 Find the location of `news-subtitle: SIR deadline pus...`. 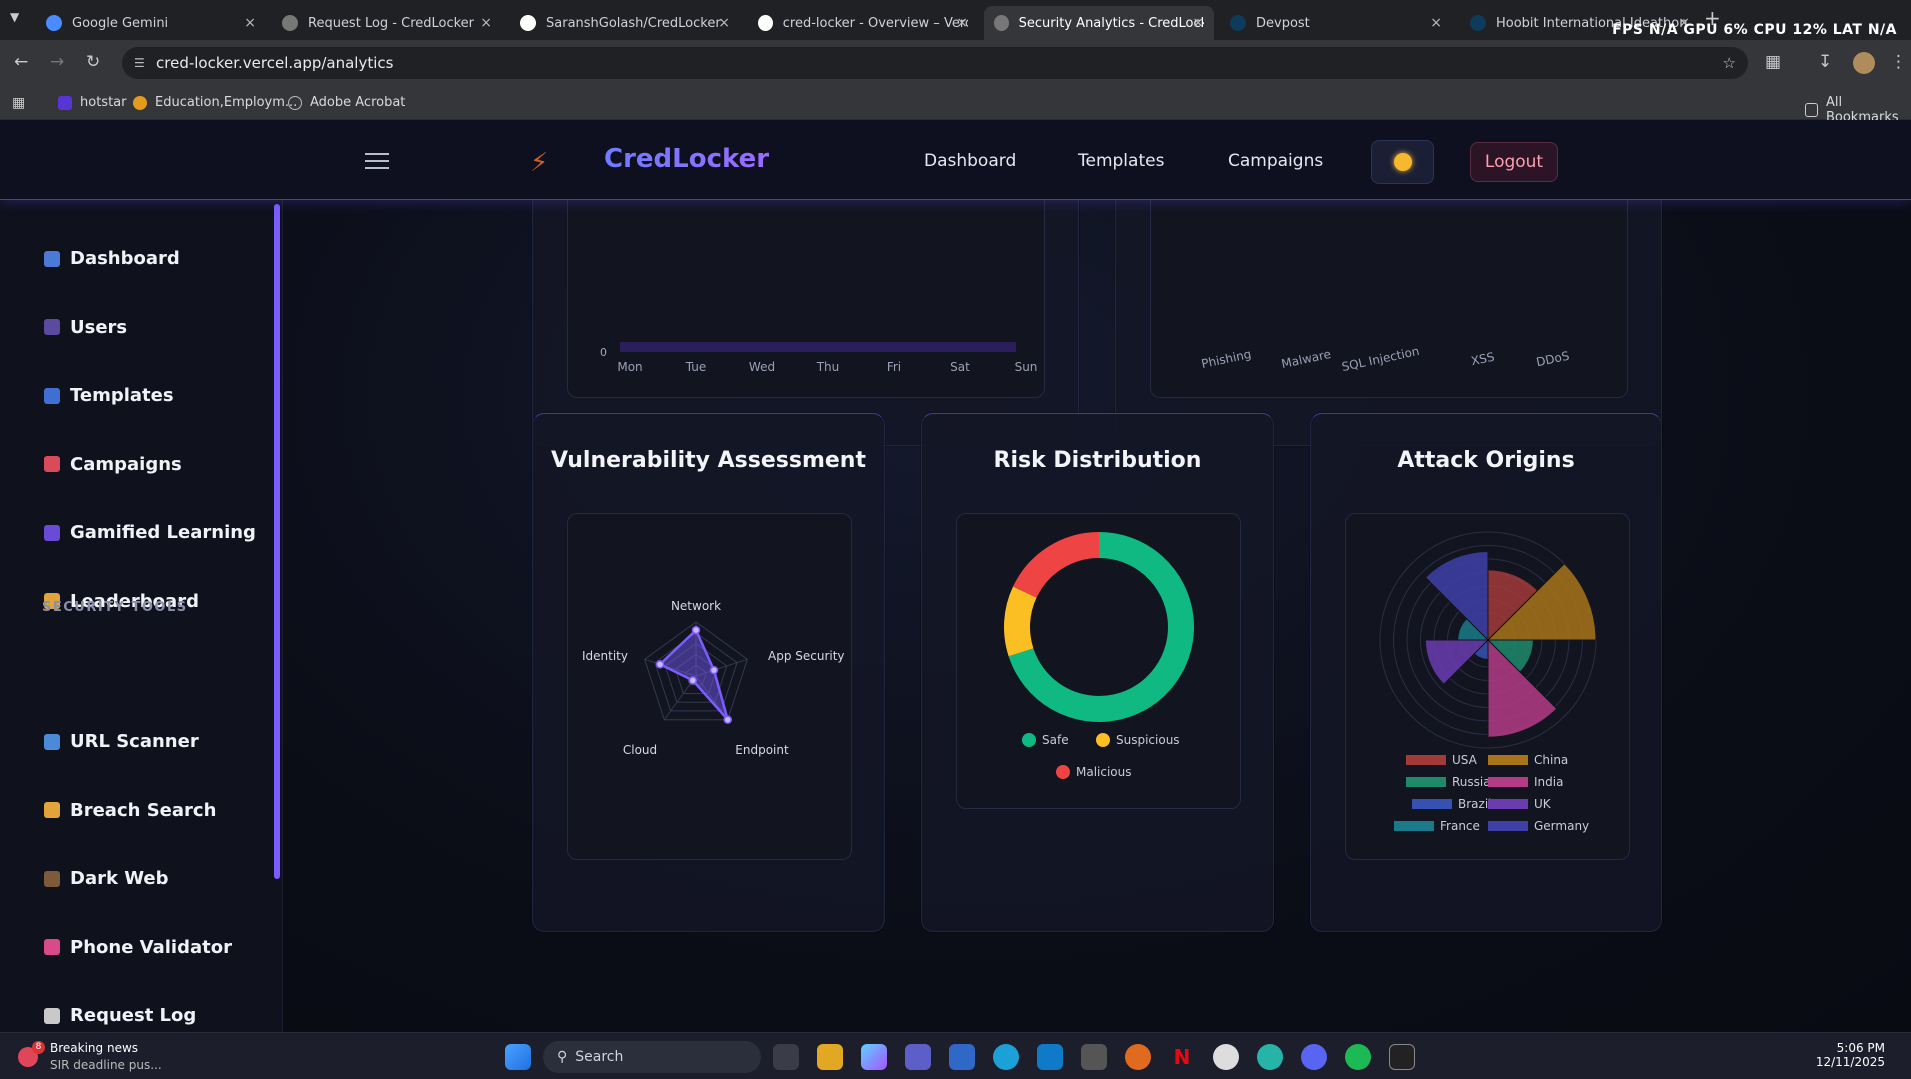

news-subtitle: SIR deadline pus... is located at coordinates (106, 1065).